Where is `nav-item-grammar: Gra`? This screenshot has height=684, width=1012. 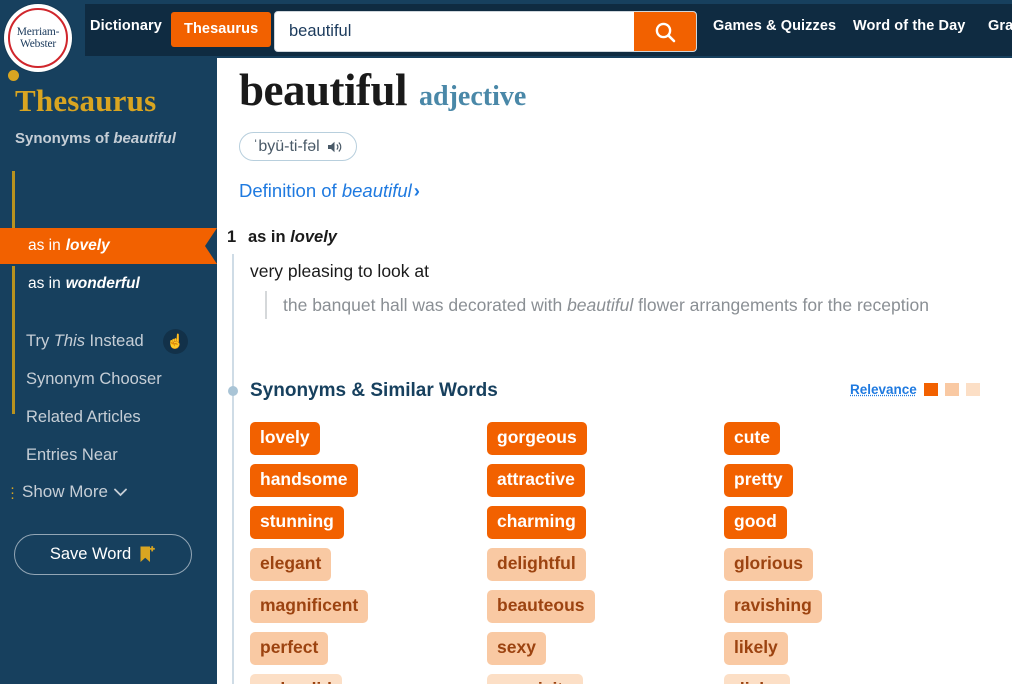
nav-item-grammar: Gra is located at coordinates (1000, 26).